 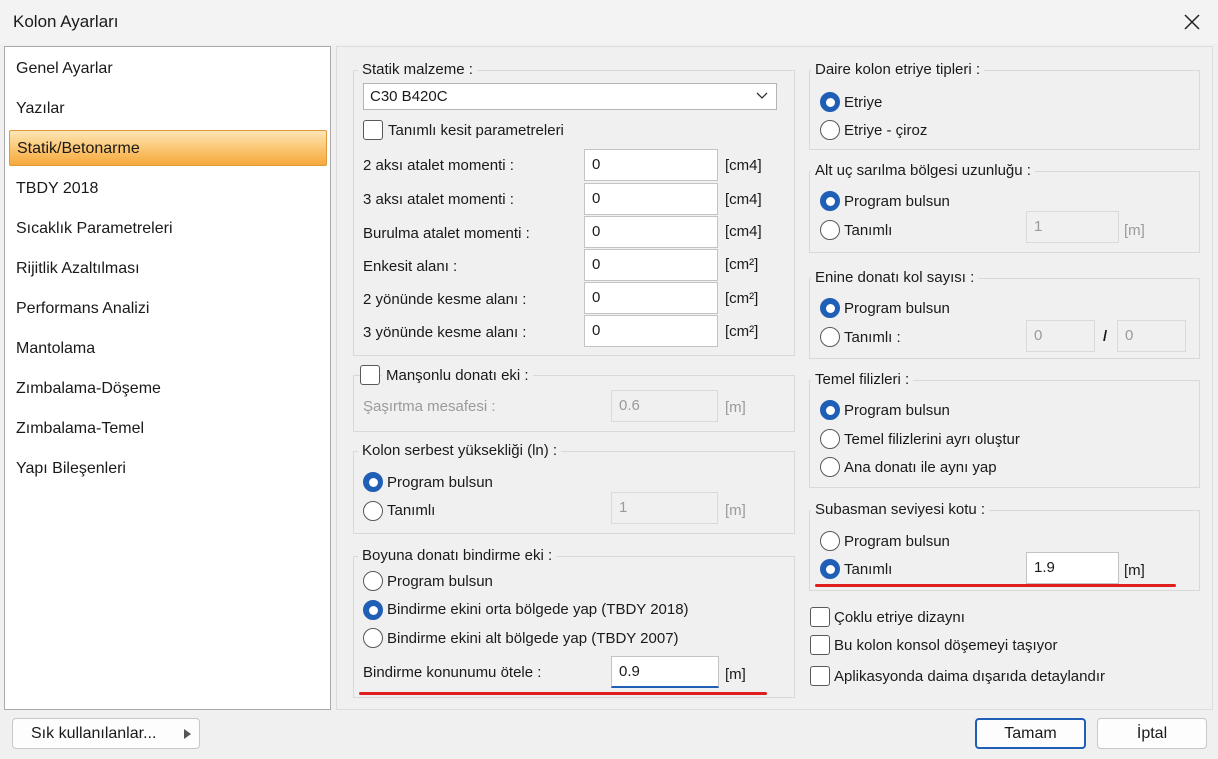 I want to click on close-icon, so click(x=1192, y=22).